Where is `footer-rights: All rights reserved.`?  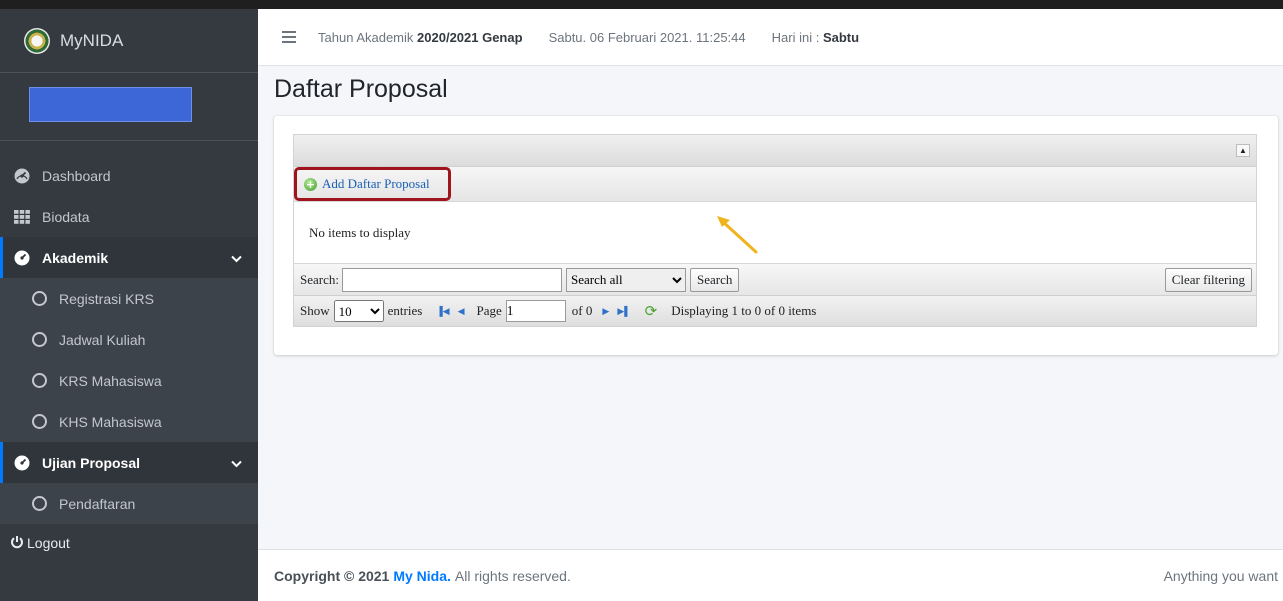
footer-rights: All rights reserved. is located at coordinates (512, 575).